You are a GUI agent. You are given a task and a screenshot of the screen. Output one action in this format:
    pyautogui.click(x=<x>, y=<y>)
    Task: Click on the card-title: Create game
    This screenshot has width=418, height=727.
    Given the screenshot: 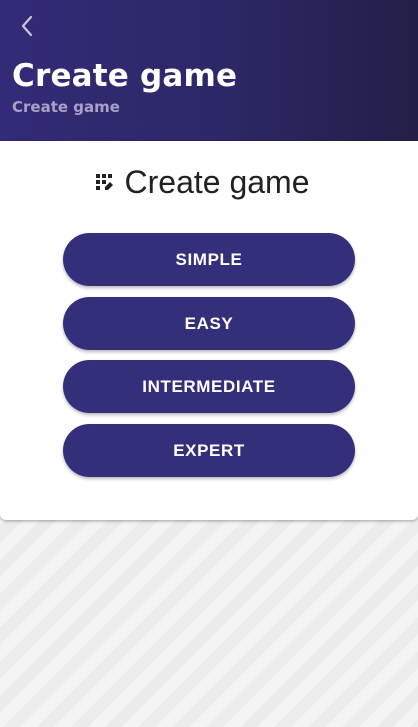 What is the action you would take?
    pyautogui.click(x=217, y=182)
    